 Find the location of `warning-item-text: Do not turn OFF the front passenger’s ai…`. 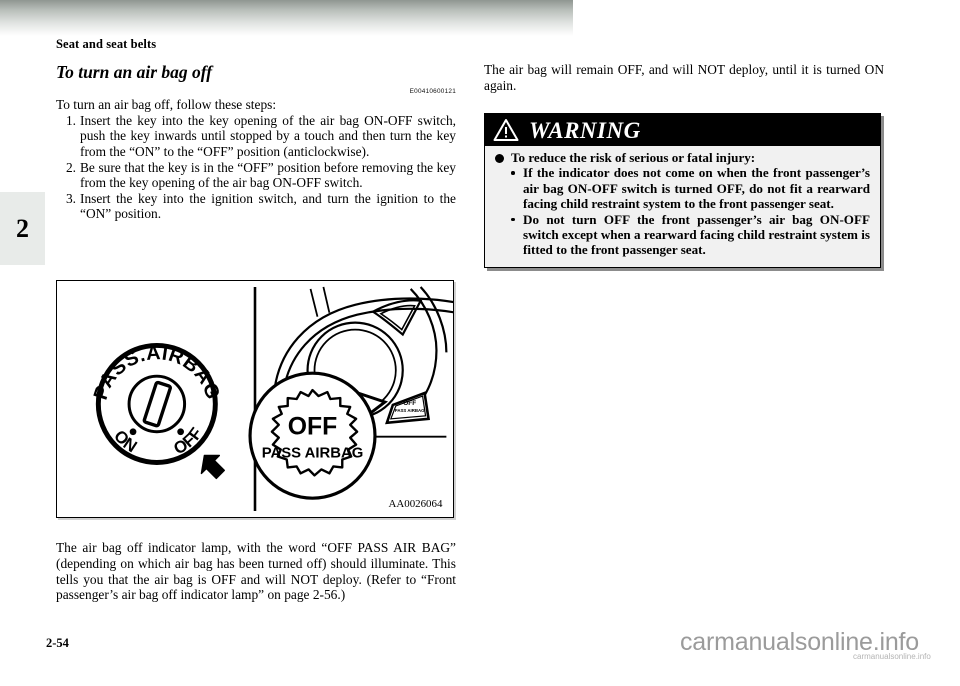

warning-item-text: Do not turn OFF the front passenger’s ai… is located at coordinates (696, 234).